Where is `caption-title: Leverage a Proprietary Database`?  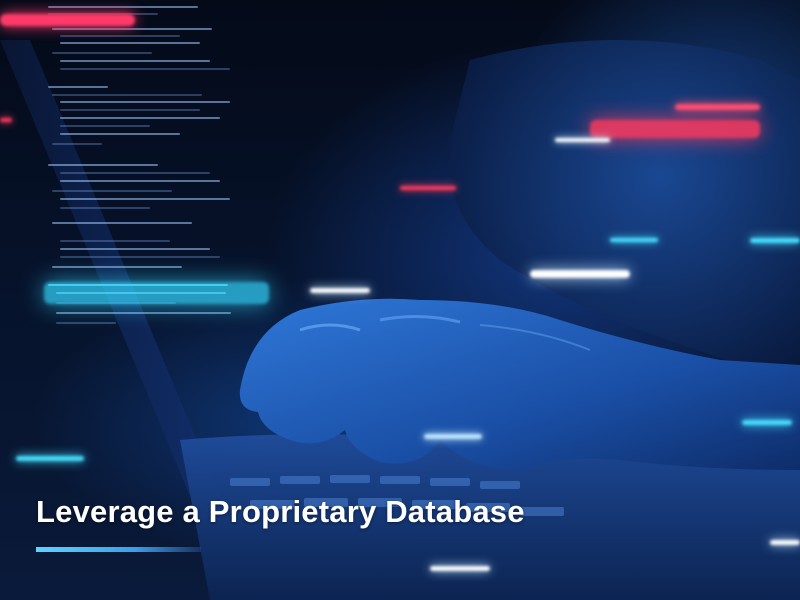 caption-title: Leverage a Proprietary Database is located at coordinates (280, 511).